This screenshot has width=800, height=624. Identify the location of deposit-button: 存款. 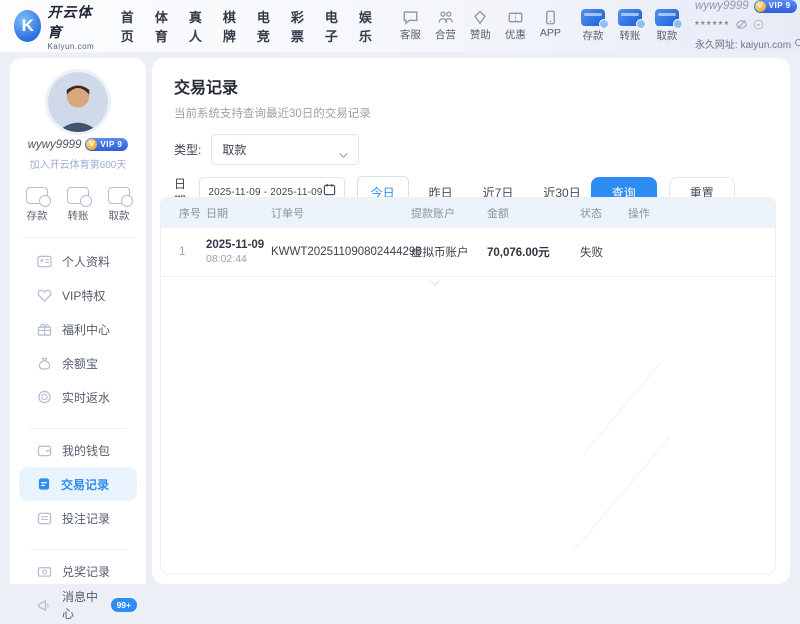
(594, 26).